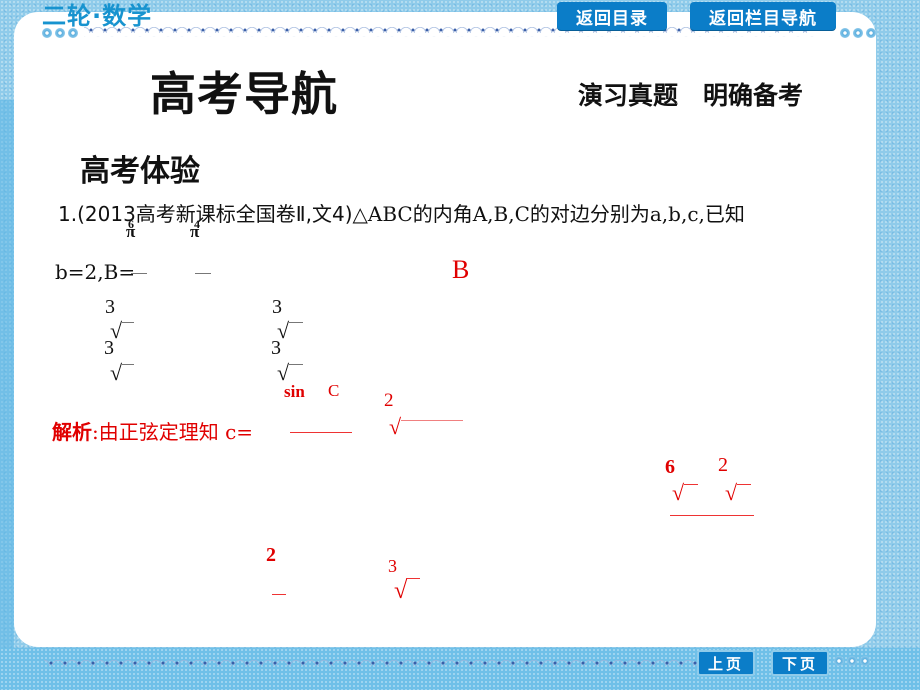 The image size is (920, 690). What do you see at coordinates (173, 432) in the screenshot?
I see `analysis-text: :由正弦定理知 c=` at bounding box center [173, 432].